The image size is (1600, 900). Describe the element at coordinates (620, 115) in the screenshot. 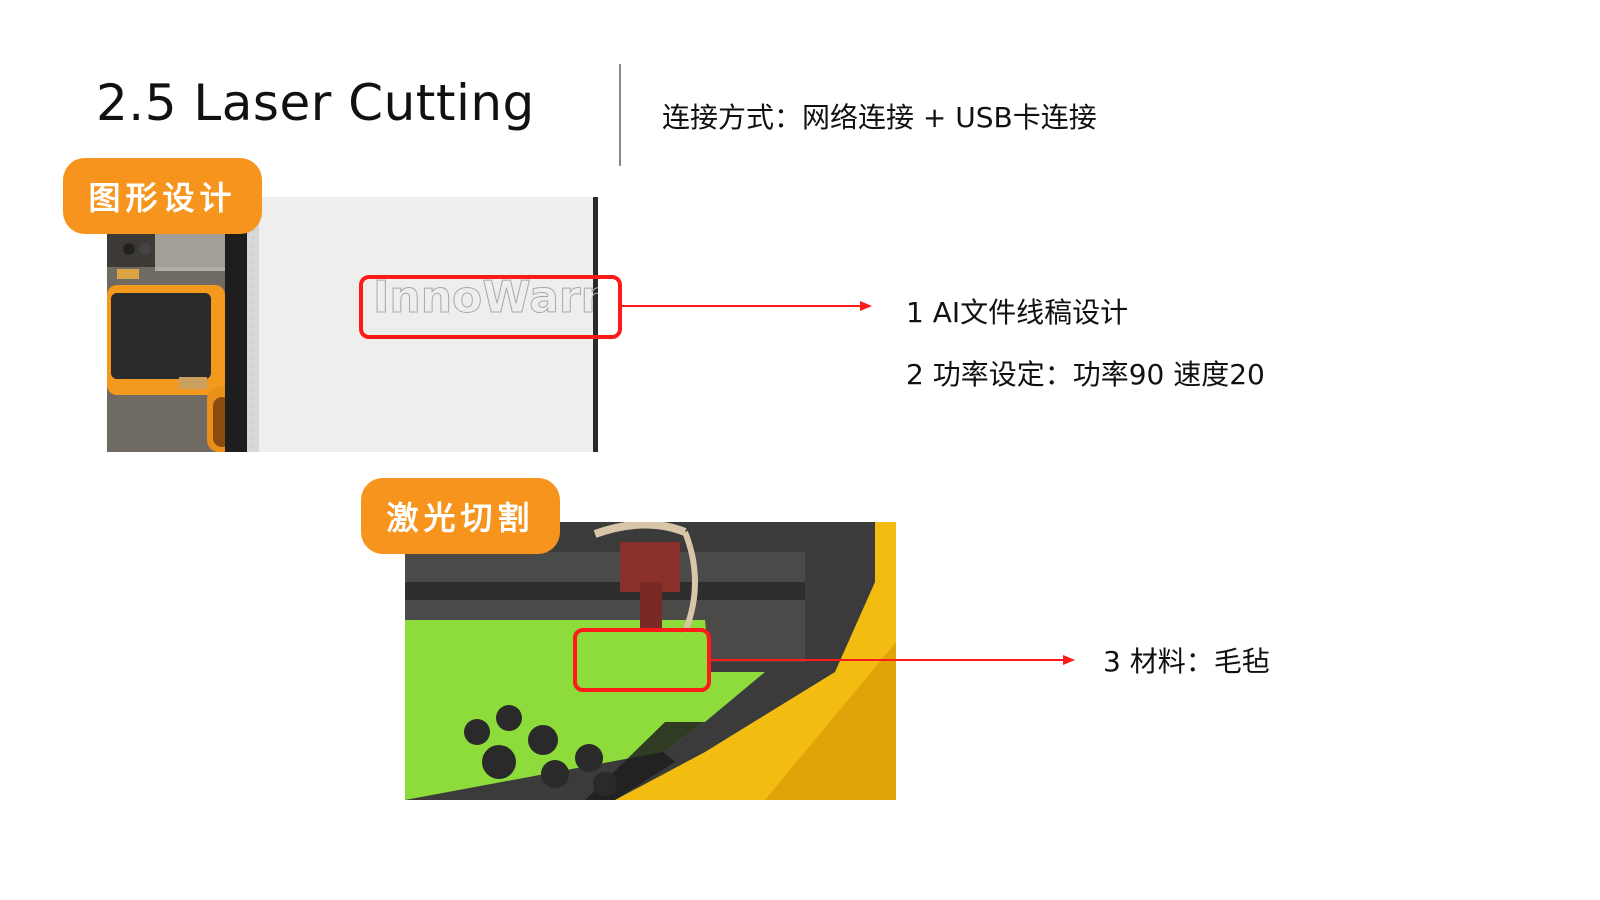

I see `header-divider` at that location.